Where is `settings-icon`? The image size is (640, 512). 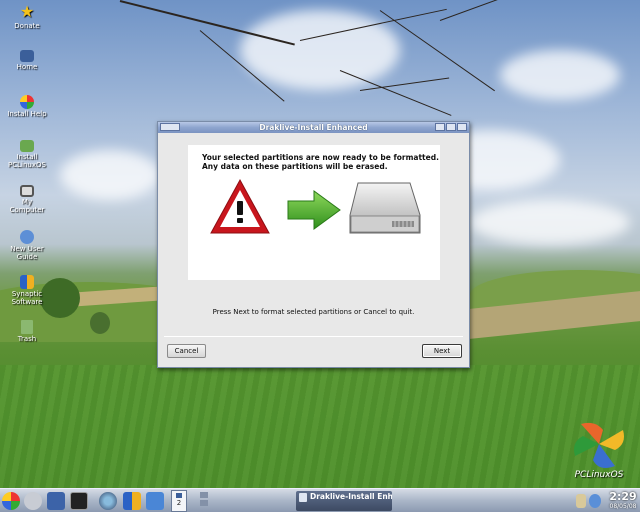 settings-icon is located at coordinates (108, 501).